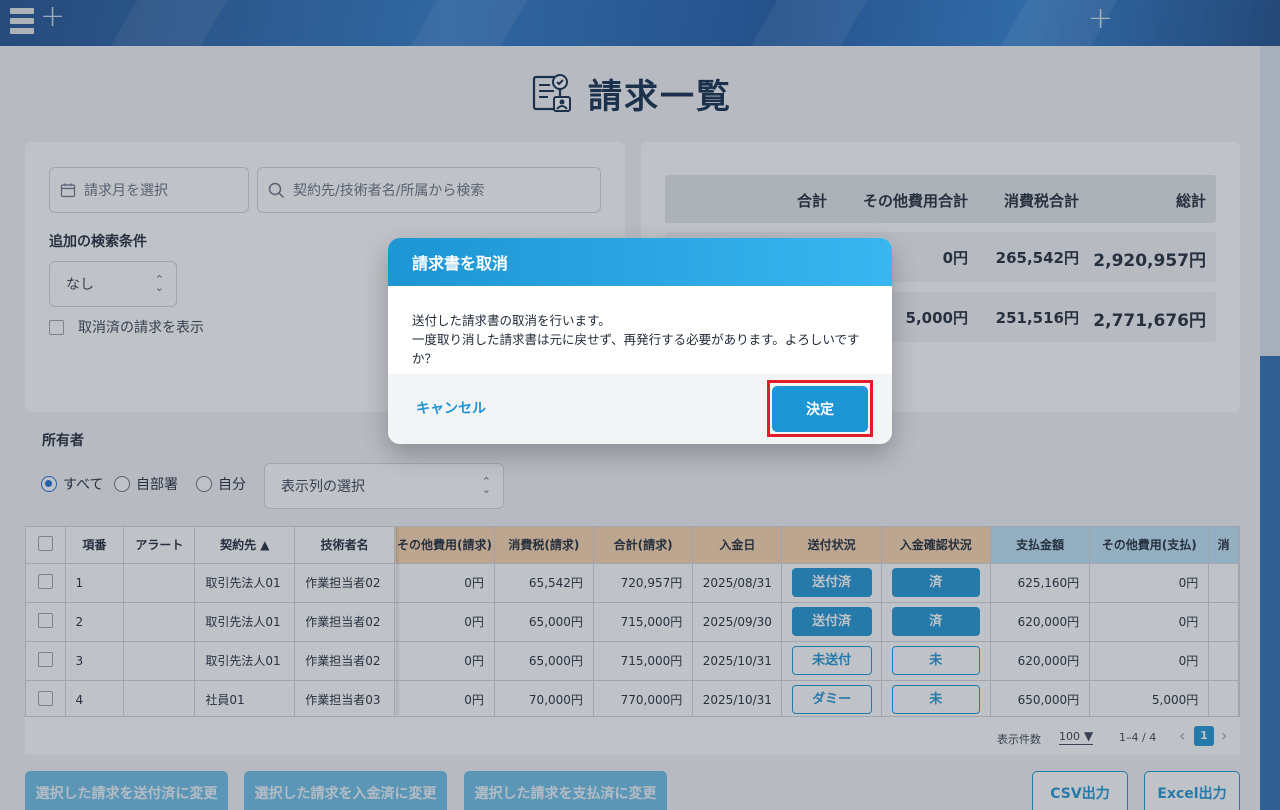 This screenshot has height=810, width=1280. What do you see at coordinates (451, 408) in the screenshot?
I see `dialog-cancel-button: キャンセル` at bounding box center [451, 408].